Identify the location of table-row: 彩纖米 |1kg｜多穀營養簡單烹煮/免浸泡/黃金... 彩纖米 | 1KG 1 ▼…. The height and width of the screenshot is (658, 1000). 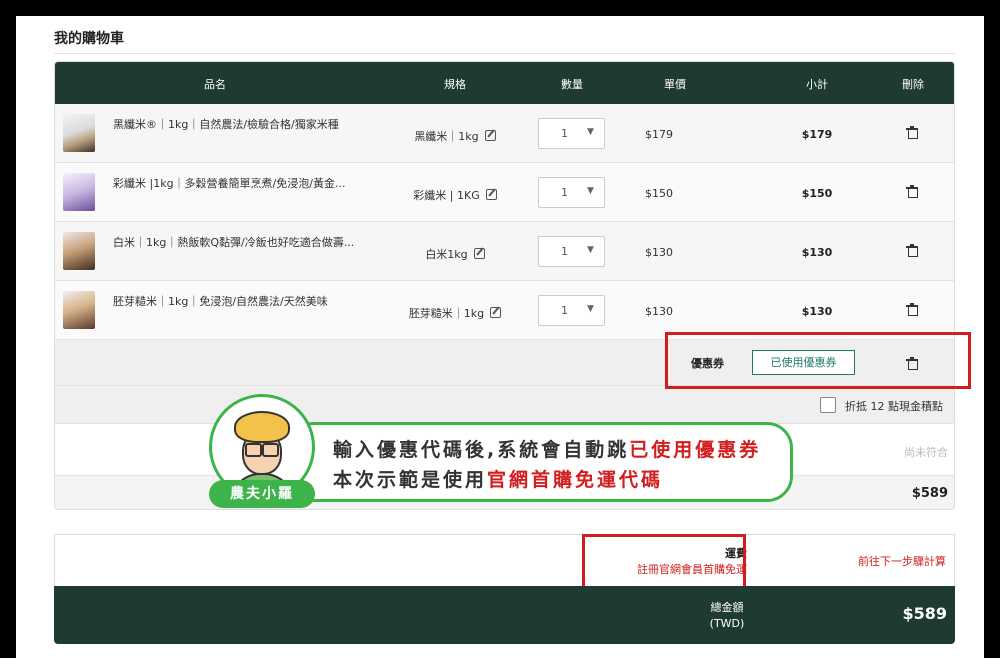
(504, 192).